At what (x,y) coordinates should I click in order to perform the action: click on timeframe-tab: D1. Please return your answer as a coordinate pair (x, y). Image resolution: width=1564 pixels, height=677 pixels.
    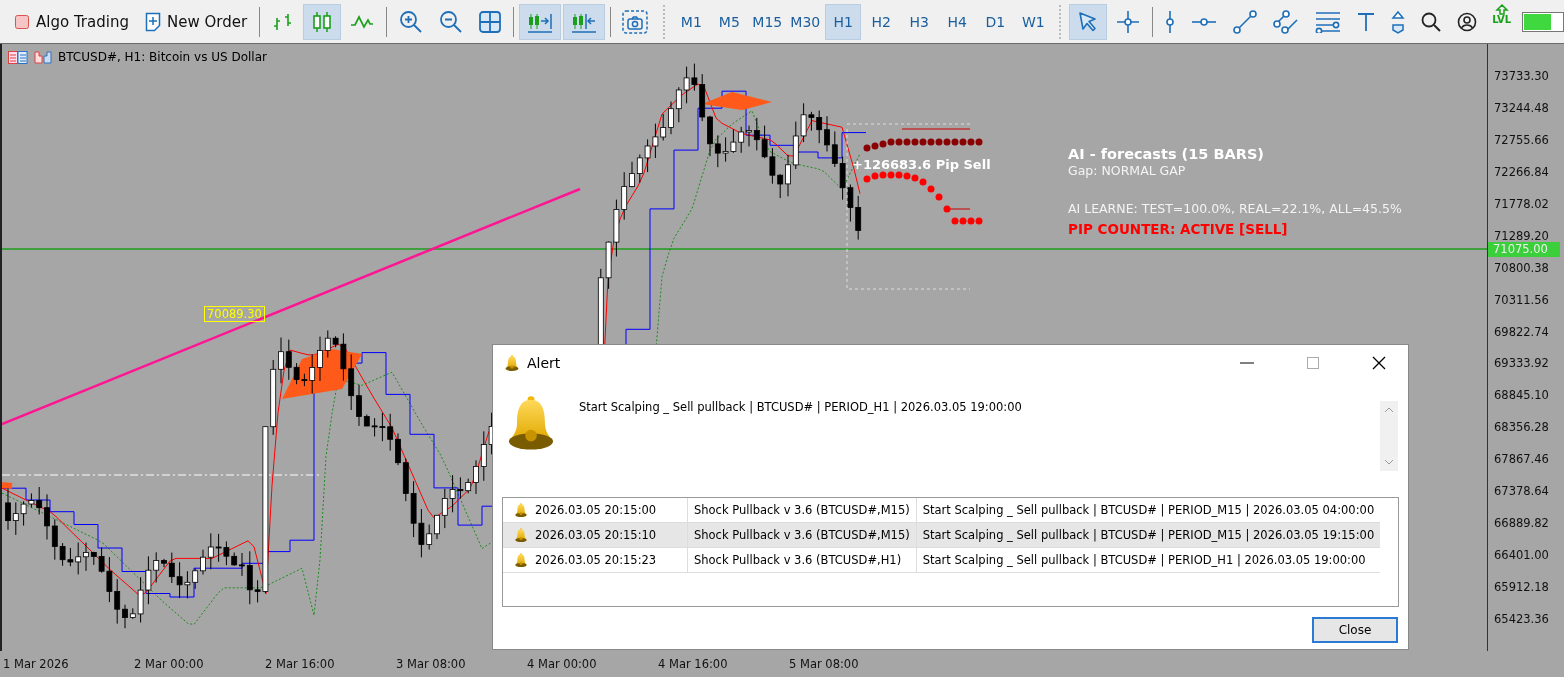
    Looking at the image, I should click on (995, 21).